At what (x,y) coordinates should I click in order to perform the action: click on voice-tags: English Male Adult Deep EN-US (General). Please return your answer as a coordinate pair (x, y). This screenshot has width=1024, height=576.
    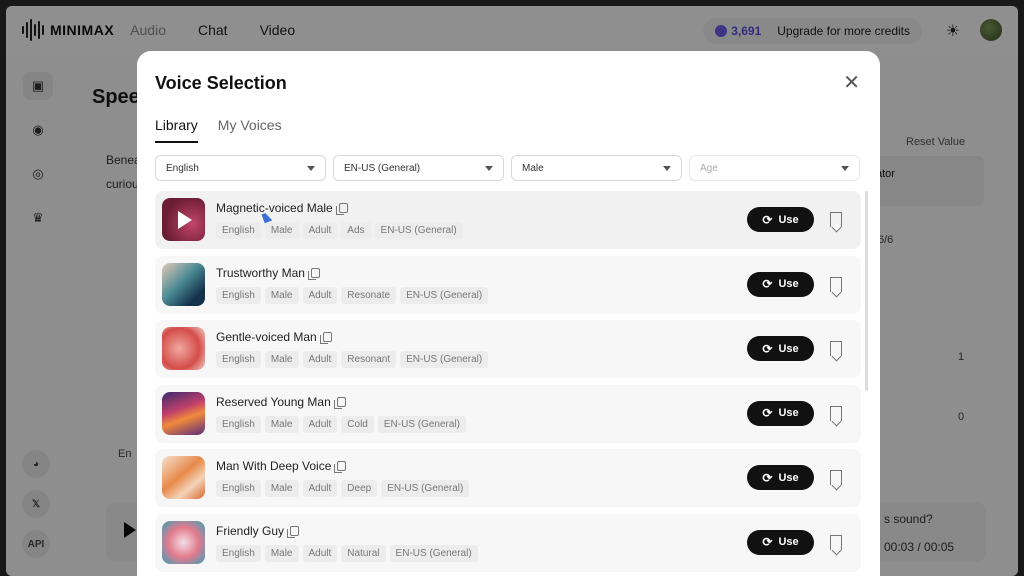
    Looking at the image, I should click on (343, 488).